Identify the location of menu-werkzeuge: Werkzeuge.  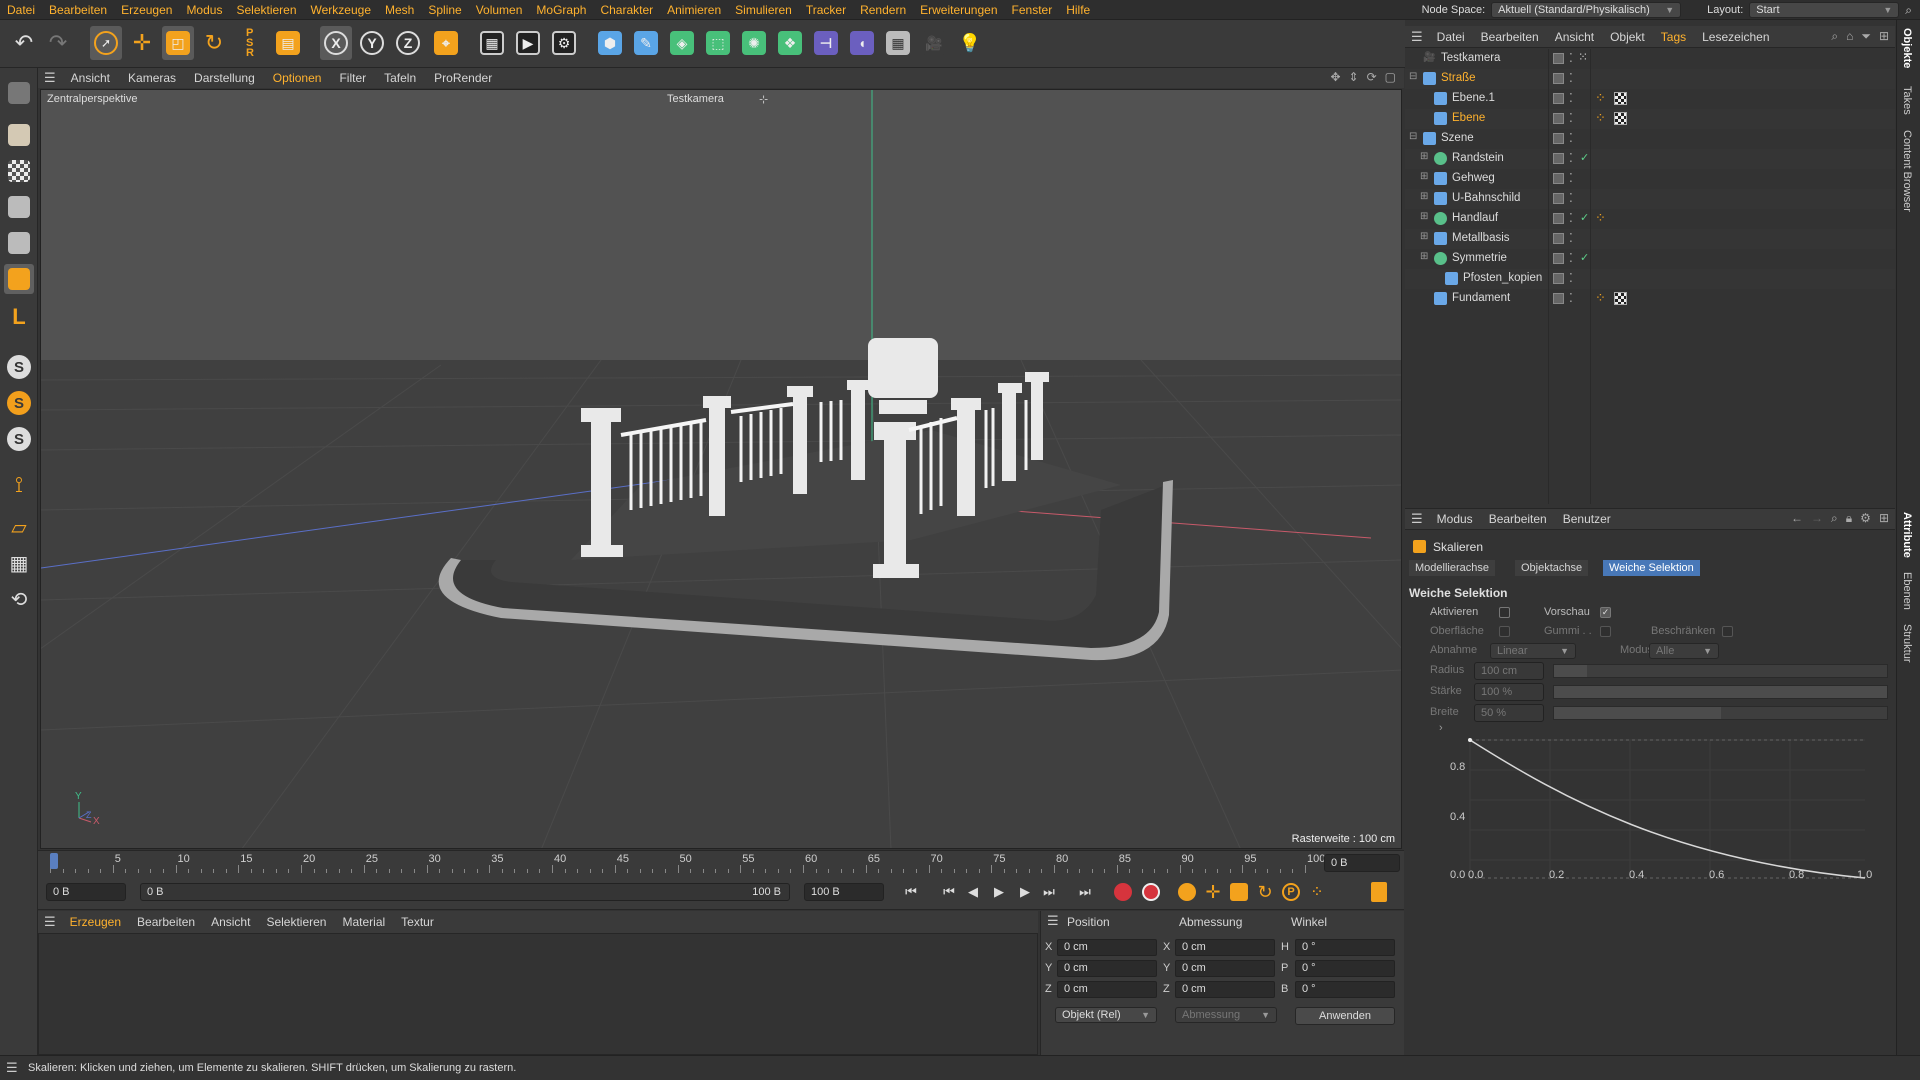
(341, 10).